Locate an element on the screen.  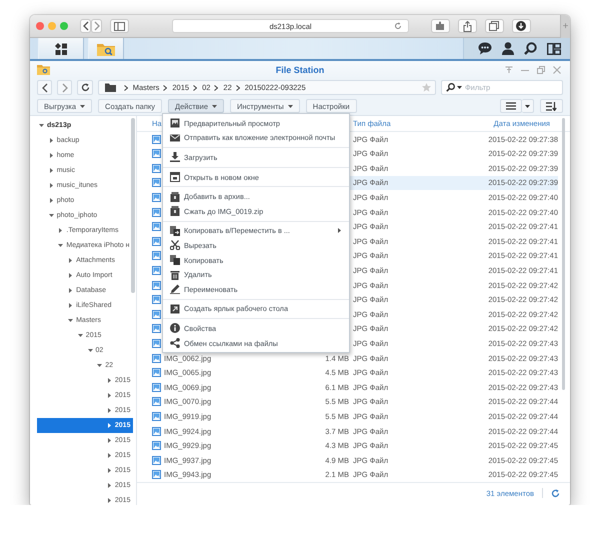
forward-button is located at coordinates (64, 87).